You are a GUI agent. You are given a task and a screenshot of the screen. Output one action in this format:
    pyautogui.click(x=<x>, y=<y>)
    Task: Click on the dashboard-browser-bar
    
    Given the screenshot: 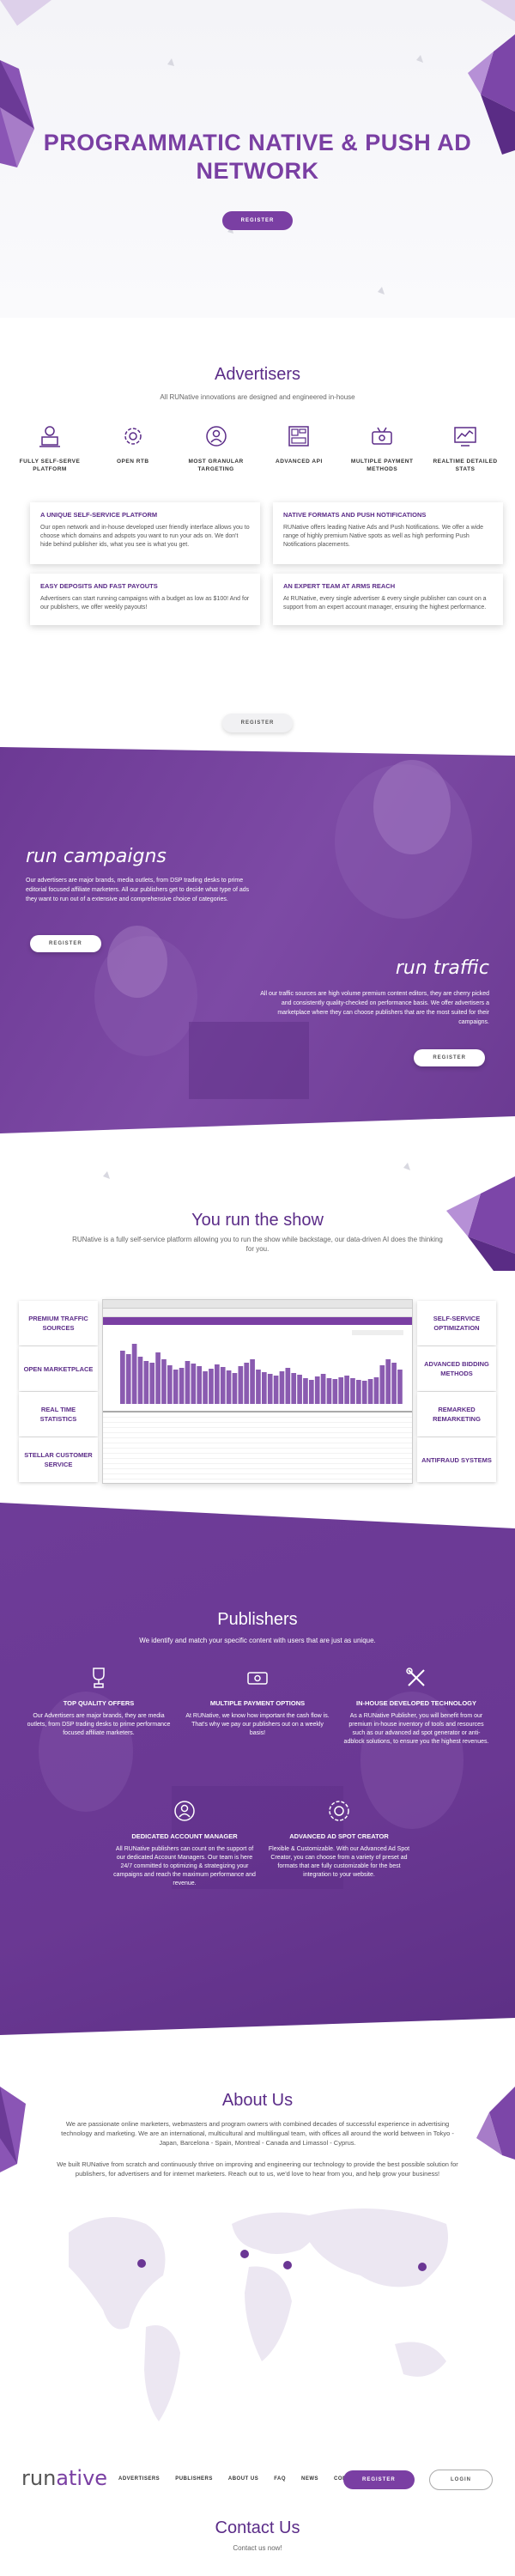 What is the action you would take?
    pyautogui.click(x=257, y=1305)
    